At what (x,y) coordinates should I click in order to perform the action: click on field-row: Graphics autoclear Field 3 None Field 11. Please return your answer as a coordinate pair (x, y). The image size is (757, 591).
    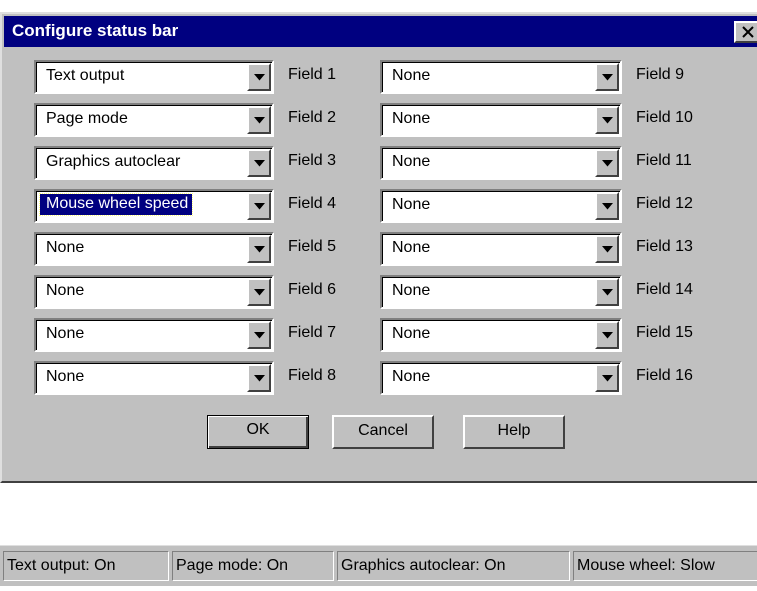
    Looking at the image, I should click on (389, 163).